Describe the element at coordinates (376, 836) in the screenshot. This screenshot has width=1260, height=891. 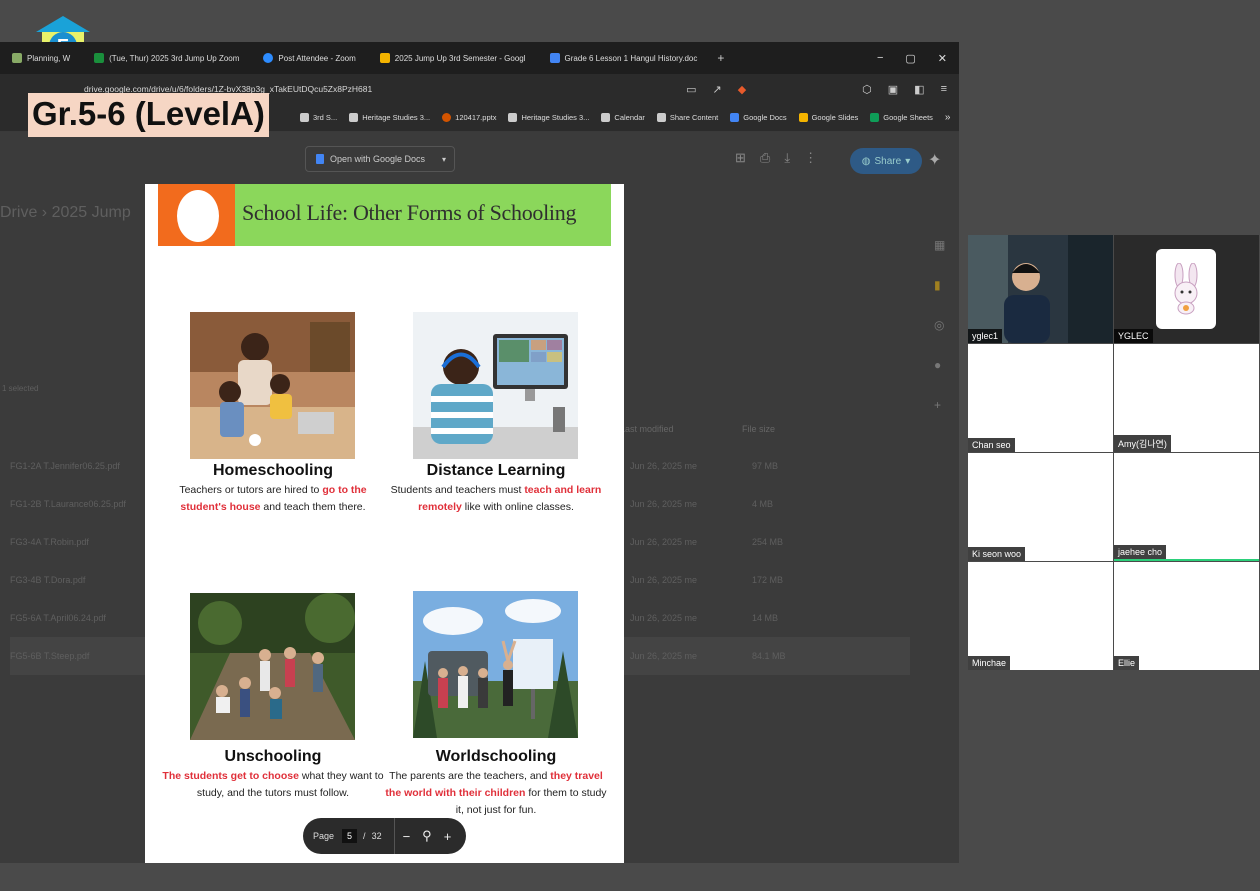
I see `page-total: 32` at that location.